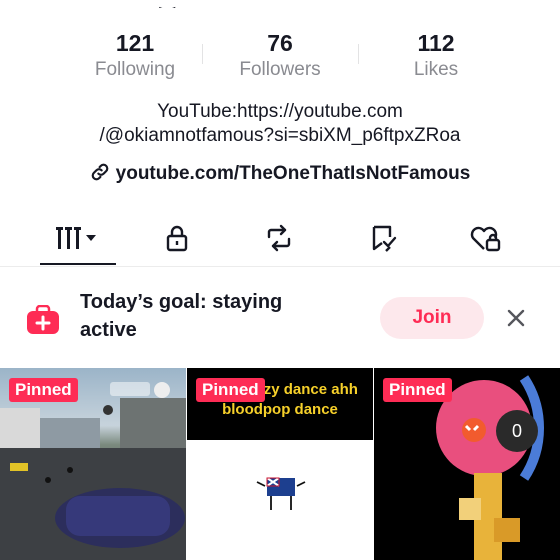 The width and height of the screenshot is (560, 560). What do you see at coordinates (436, 69) in the screenshot?
I see `likes-label: Likes` at bounding box center [436, 69].